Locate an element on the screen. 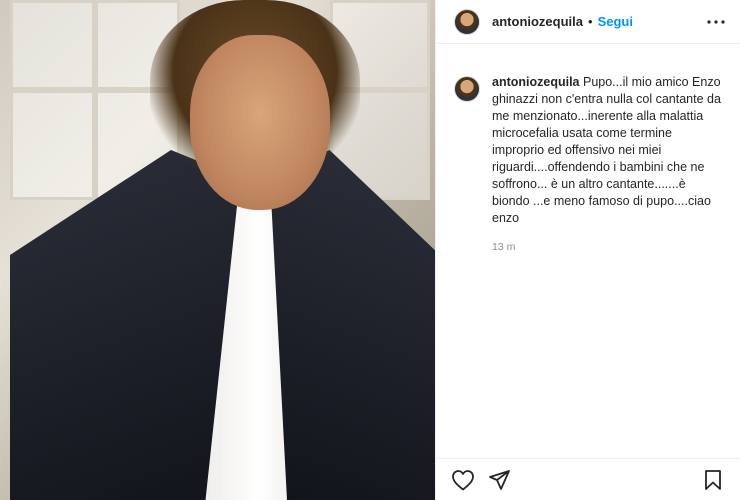  post-header: antoniozequila • Segui is located at coordinates (588, 22).